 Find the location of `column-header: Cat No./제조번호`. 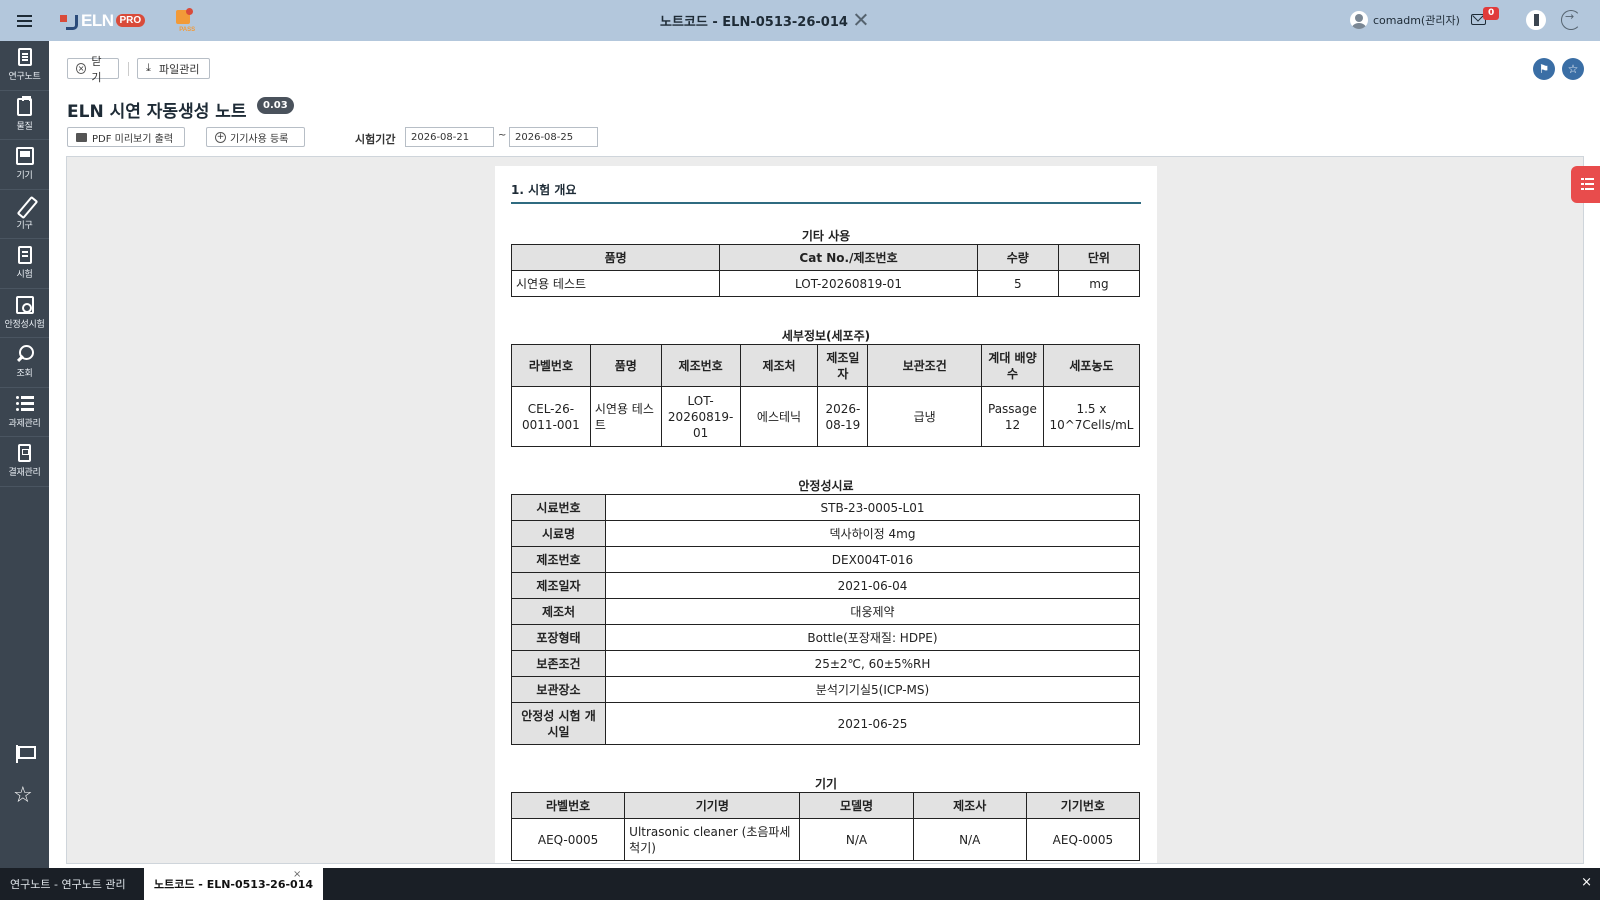

column-header: Cat No./제조번호 is located at coordinates (848, 257).